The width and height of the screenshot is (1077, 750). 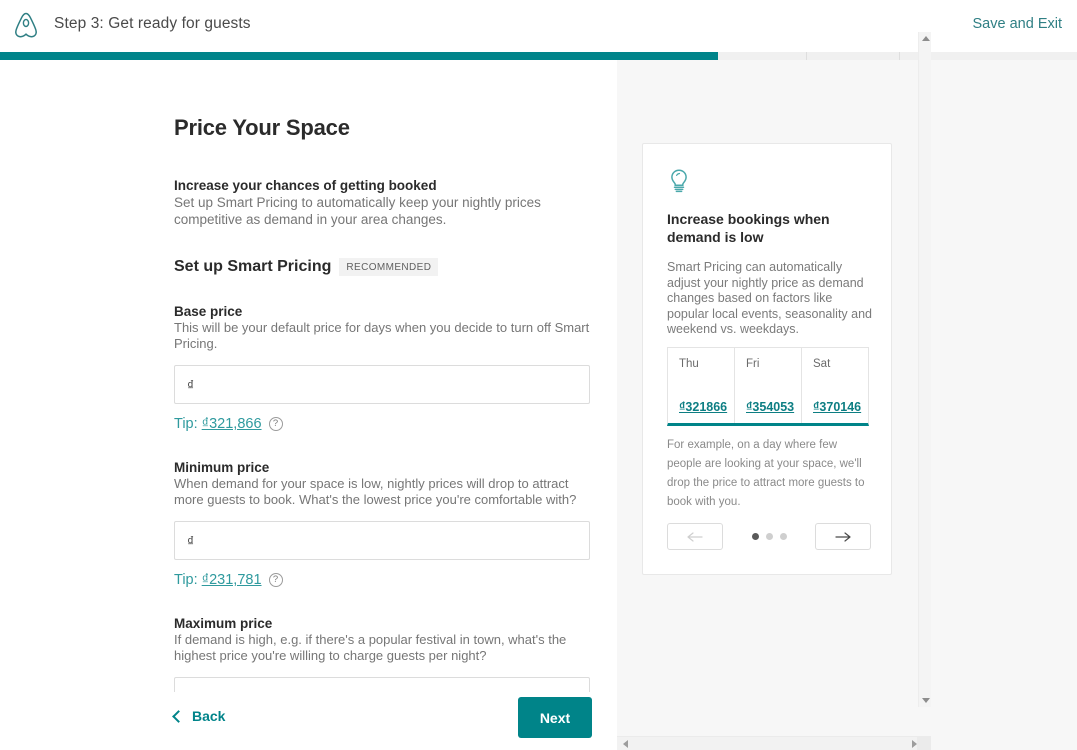 I want to click on day-price: ₫370146, so click(x=840, y=407).